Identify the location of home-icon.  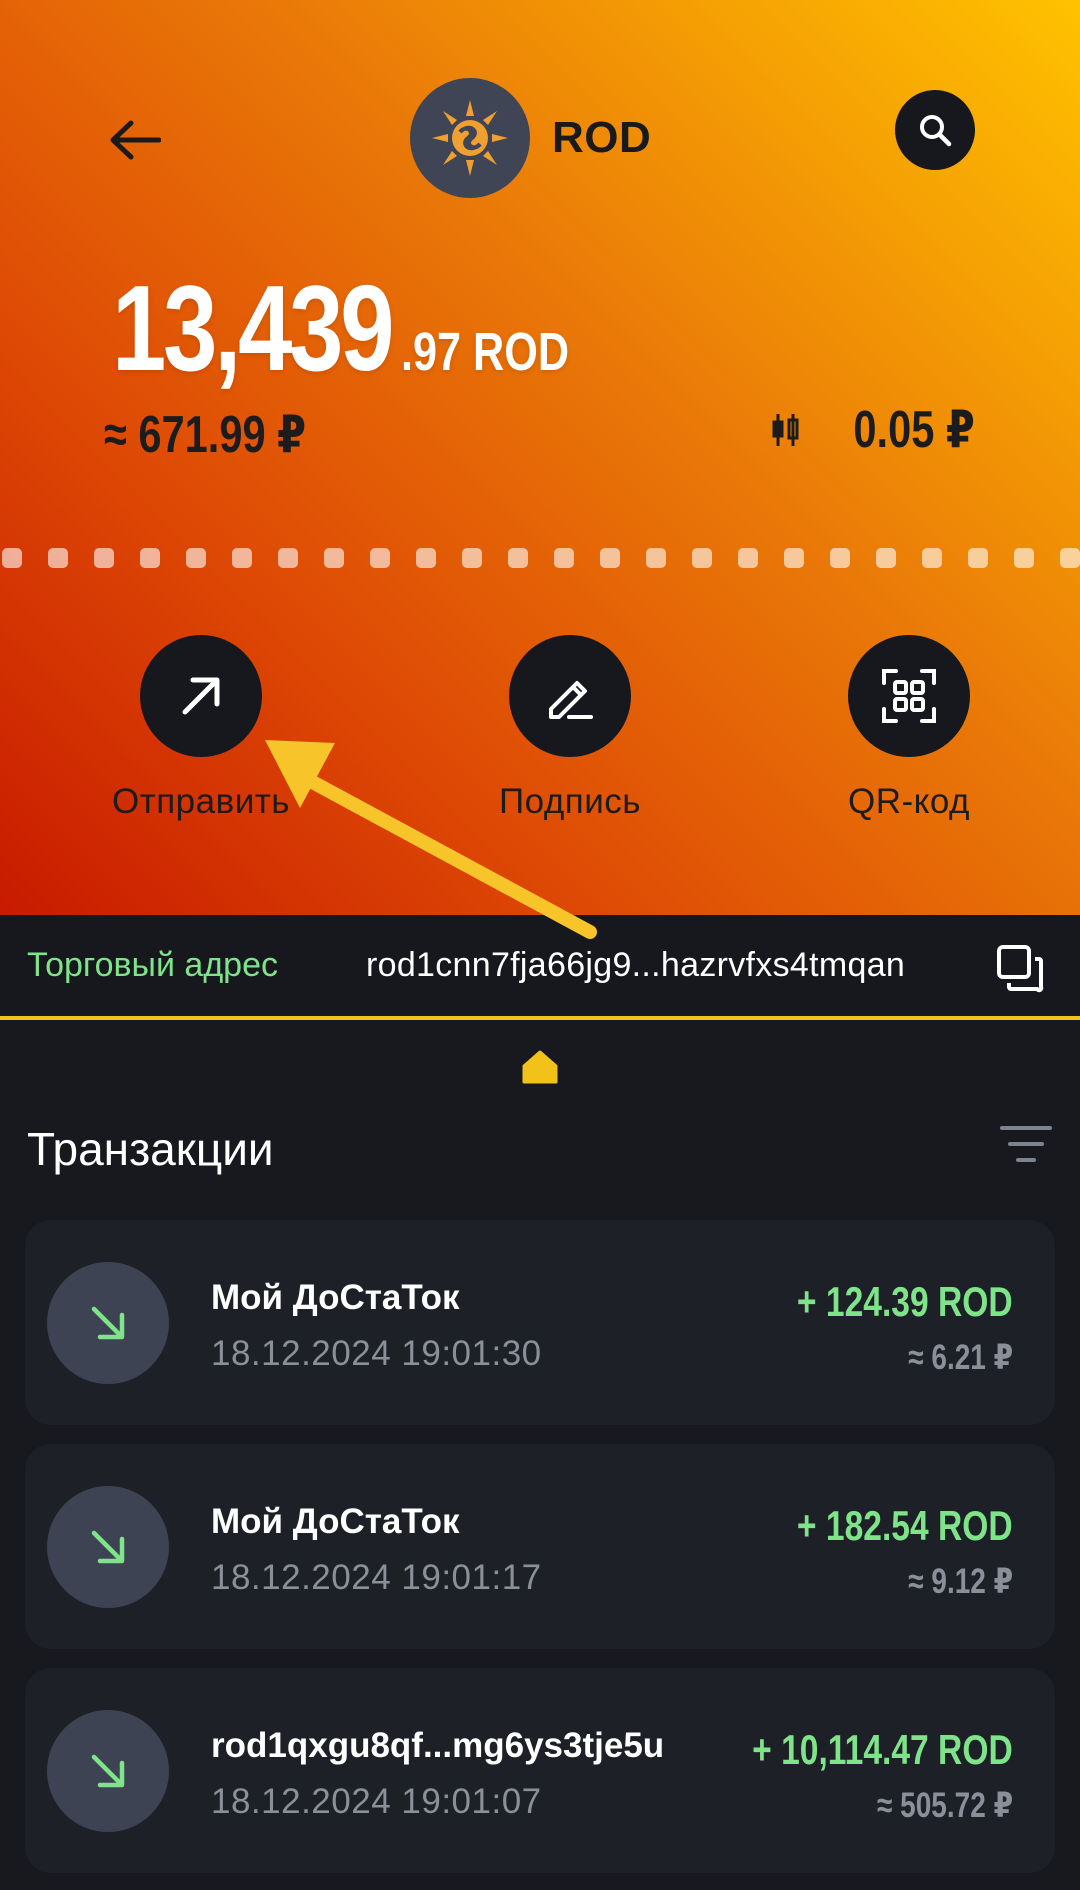
(540, 1067).